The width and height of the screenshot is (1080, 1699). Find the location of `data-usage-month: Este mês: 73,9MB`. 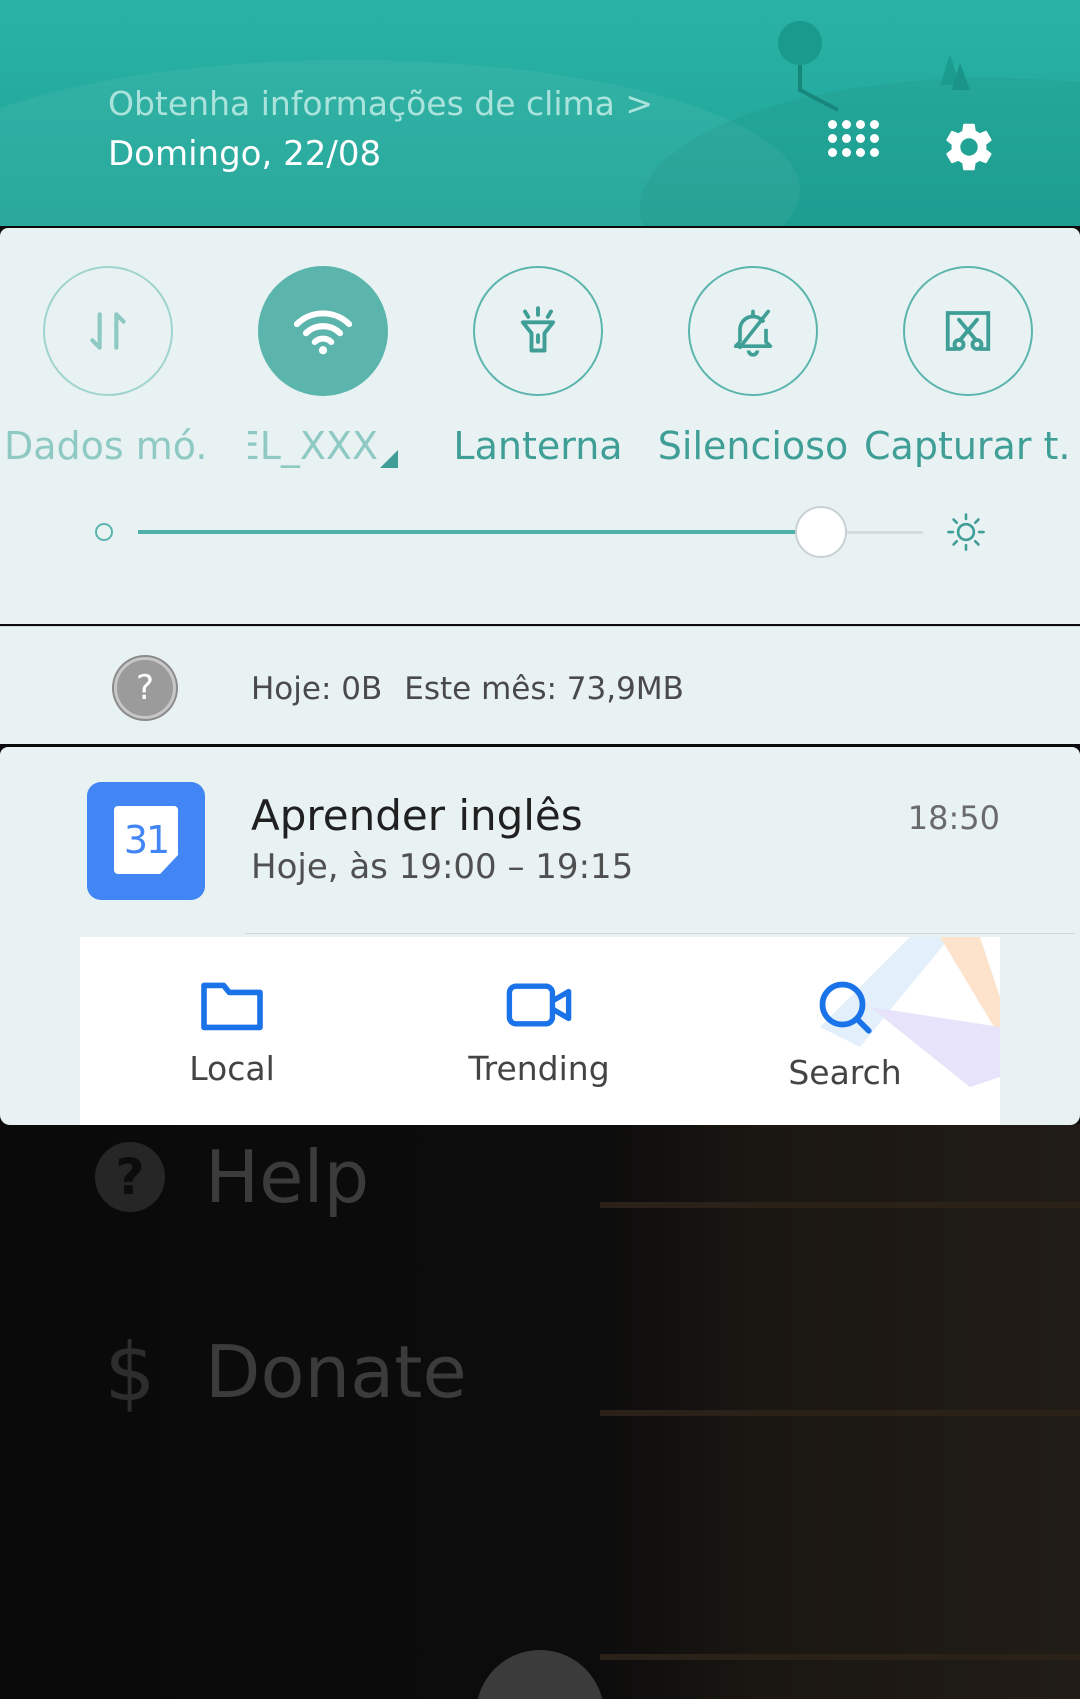

data-usage-month: Este mês: 73,9MB is located at coordinates (544, 689).